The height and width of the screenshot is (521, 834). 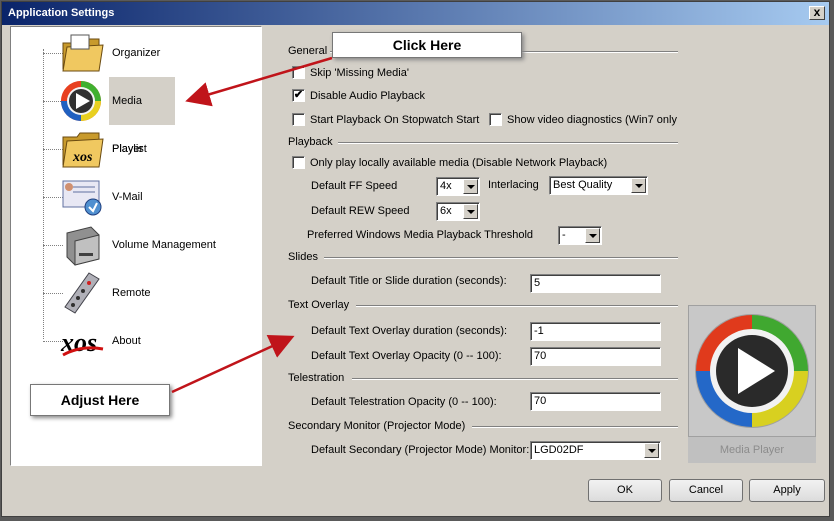 What do you see at coordinates (259, 81) in the screenshot?
I see `arrow-to-media-player` at bounding box center [259, 81].